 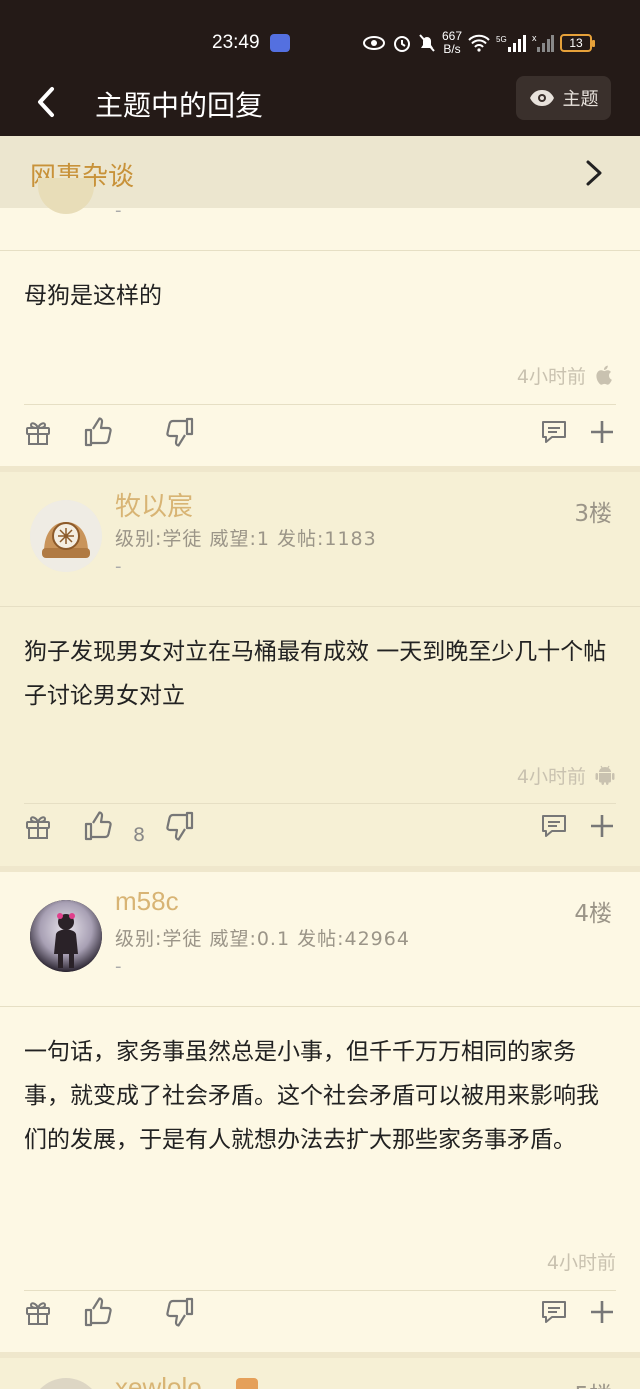 I want to click on status-time: 23:49, so click(x=236, y=42).